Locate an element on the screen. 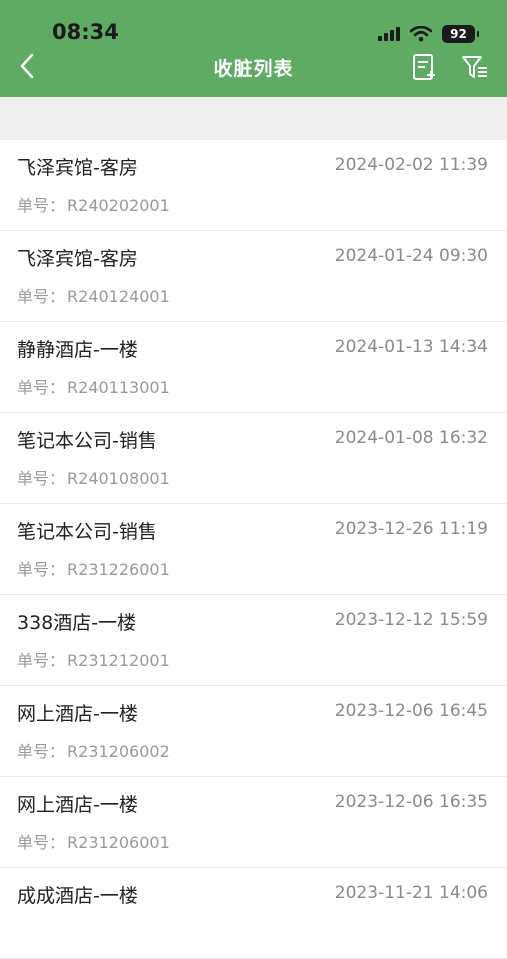 The width and height of the screenshot is (507, 959). list-item: 成成酒店-一楼 2023-11-21 14:06 is located at coordinates (253, 913).